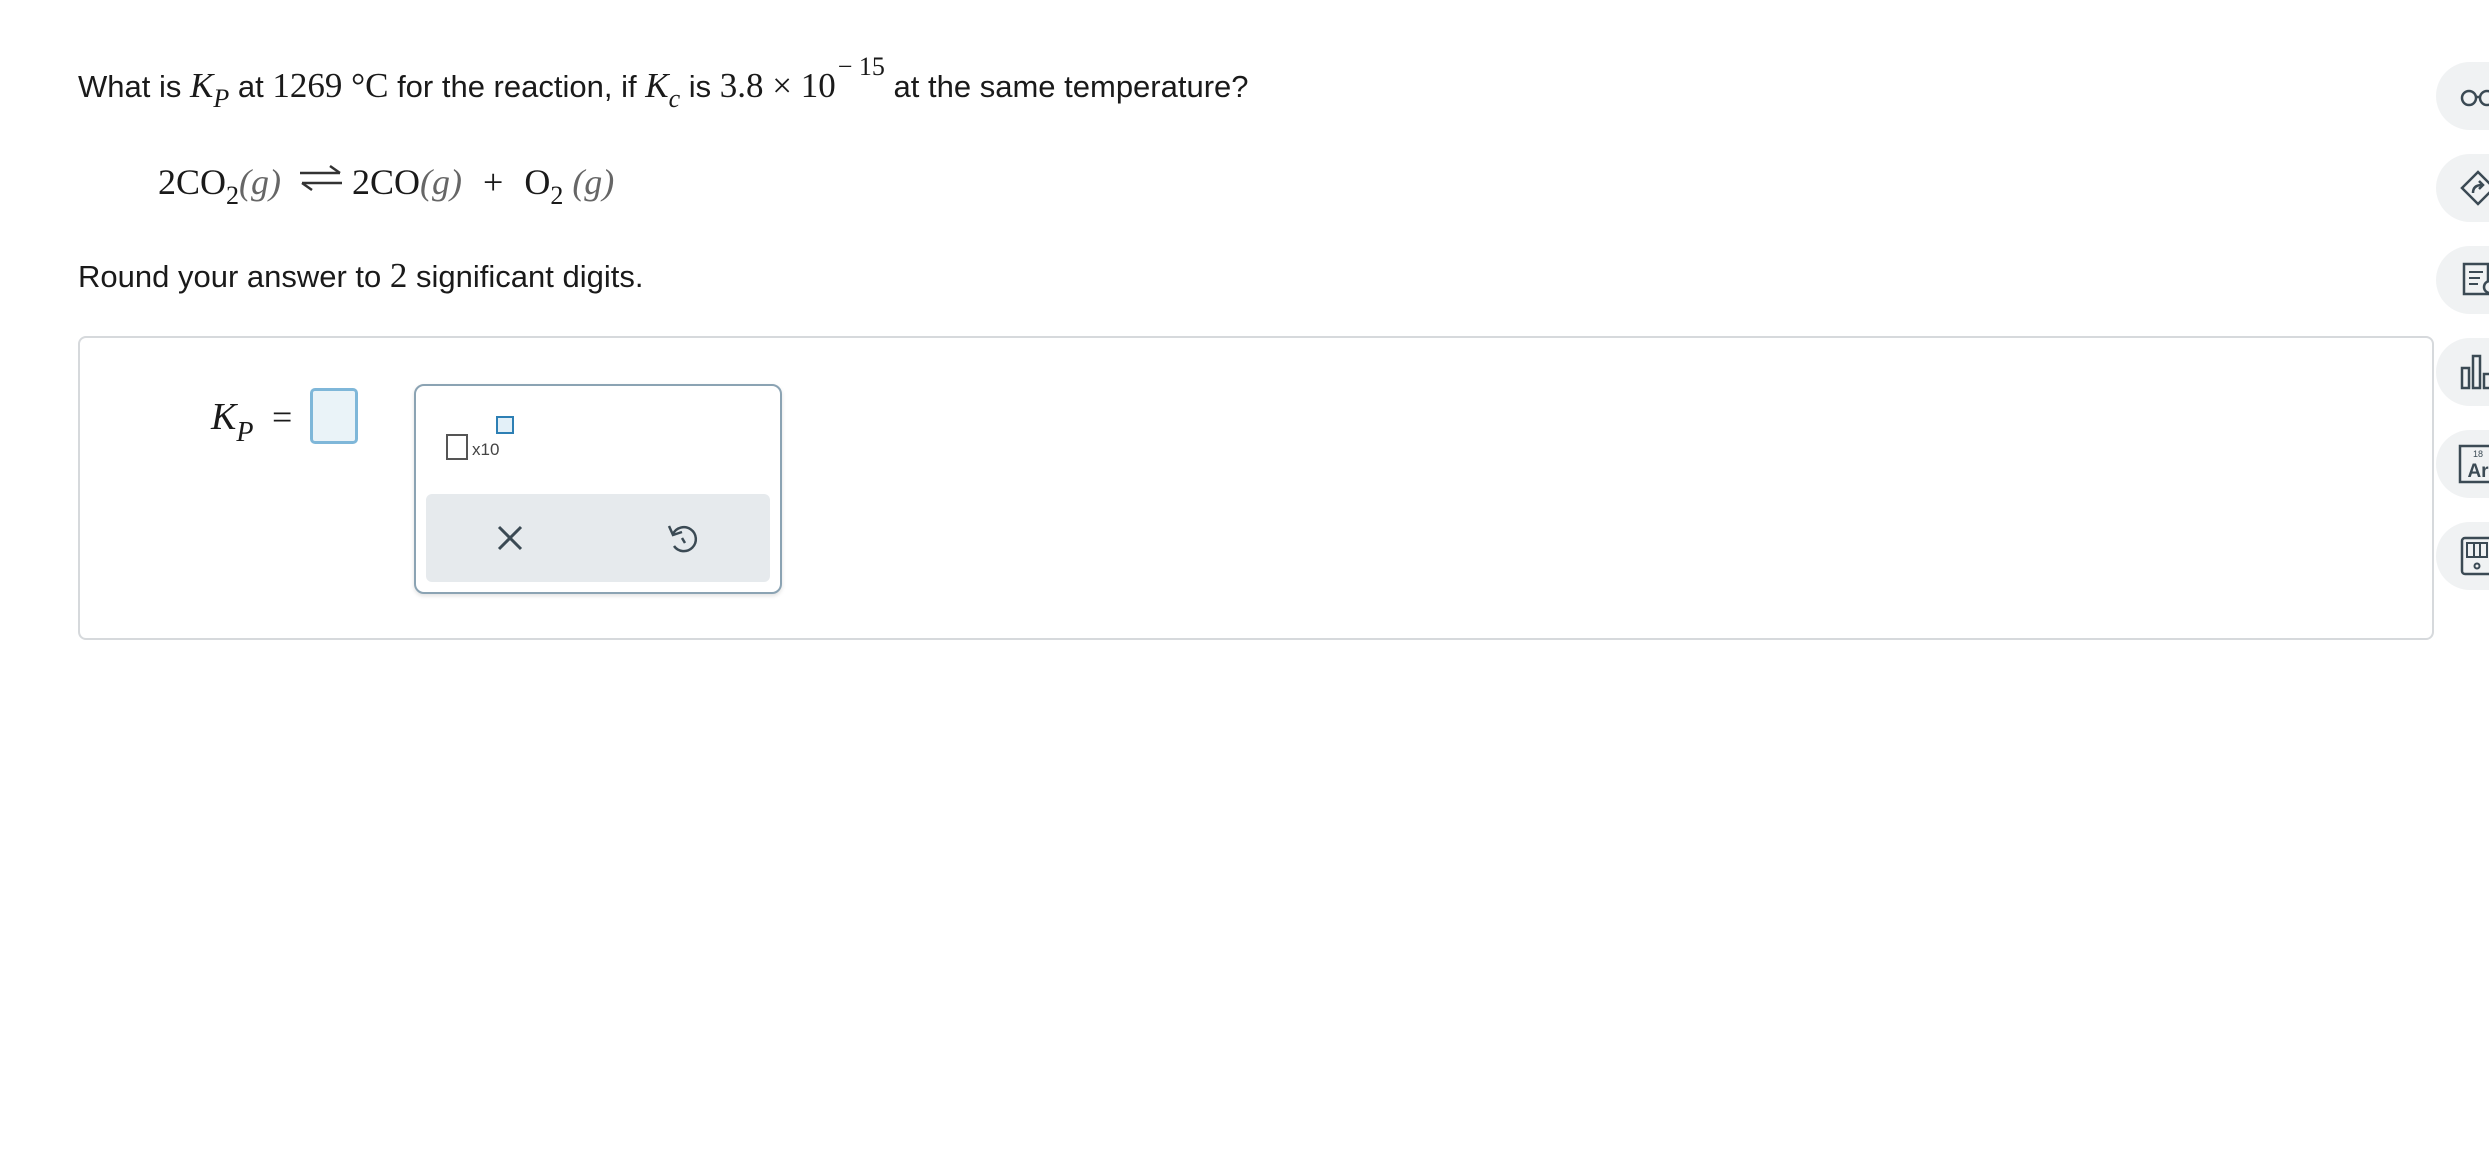  I want to click on periodic-number: 18, so click(2478, 454).